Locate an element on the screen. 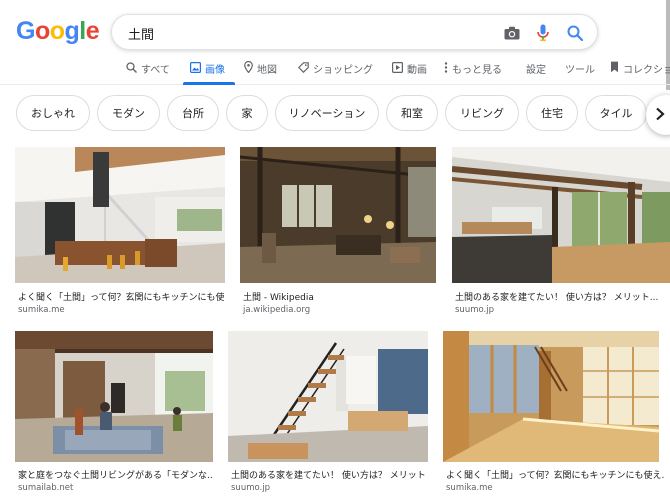 The image size is (670, 500). related-search-chips: おしゃれ モダン 台所 家 リノベーション 和室 リビング 住宅 タイル is located at coordinates (335, 115).